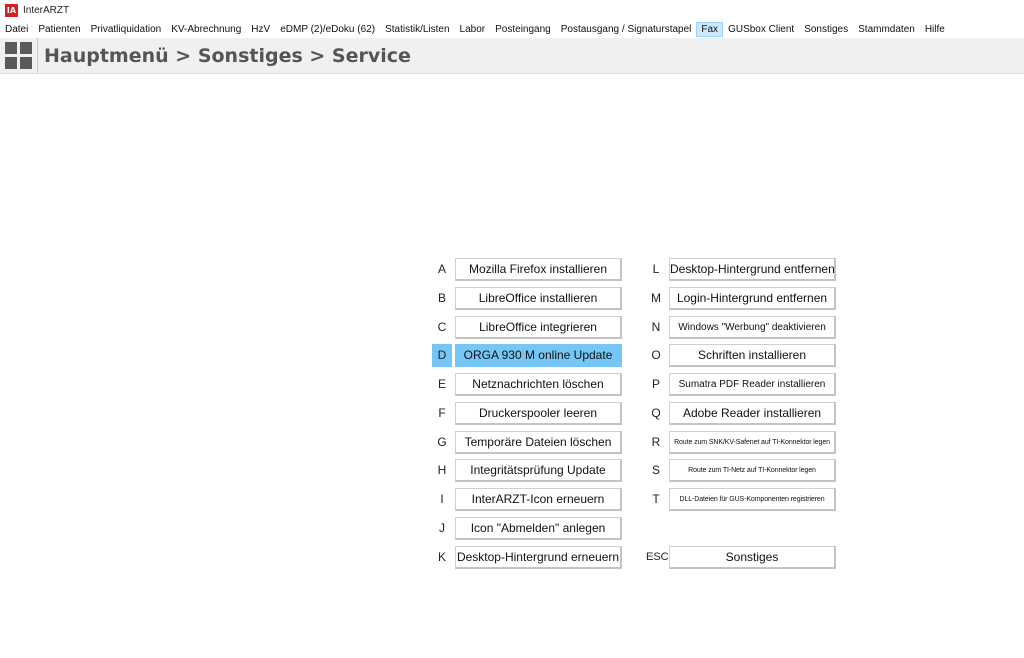 This screenshot has width=1024, height=658. Describe the element at coordinates (656, 471) in the screenshot. I see `hotkey-label: S` at that location.